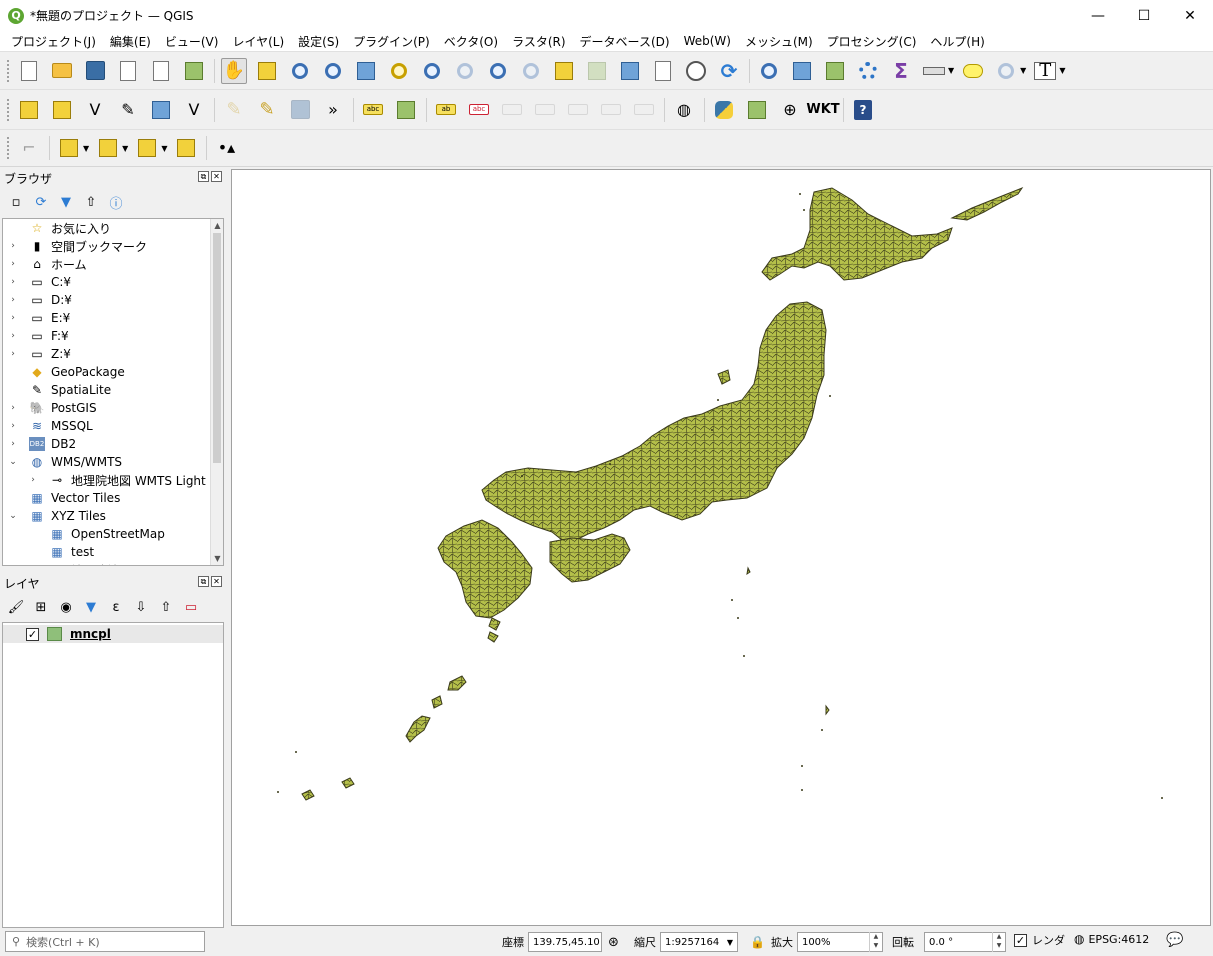  I want to click on menu-processing: プロセシング(C), so click(872, 41).